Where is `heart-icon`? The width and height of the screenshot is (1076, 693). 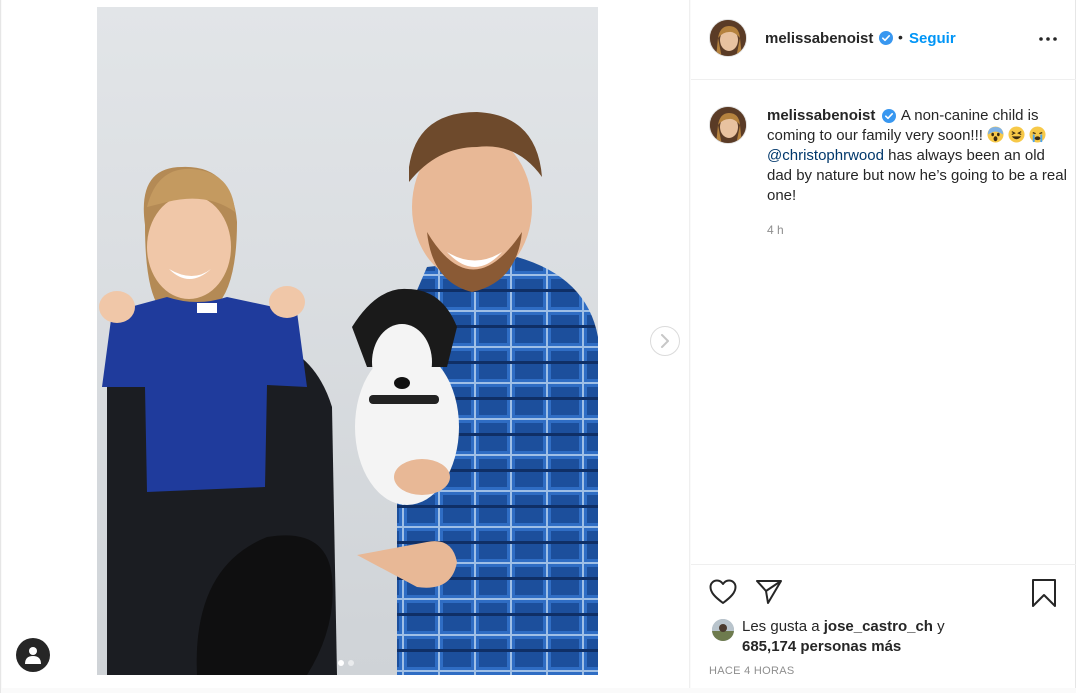 heart-icon is located at coordinates (723, 591).